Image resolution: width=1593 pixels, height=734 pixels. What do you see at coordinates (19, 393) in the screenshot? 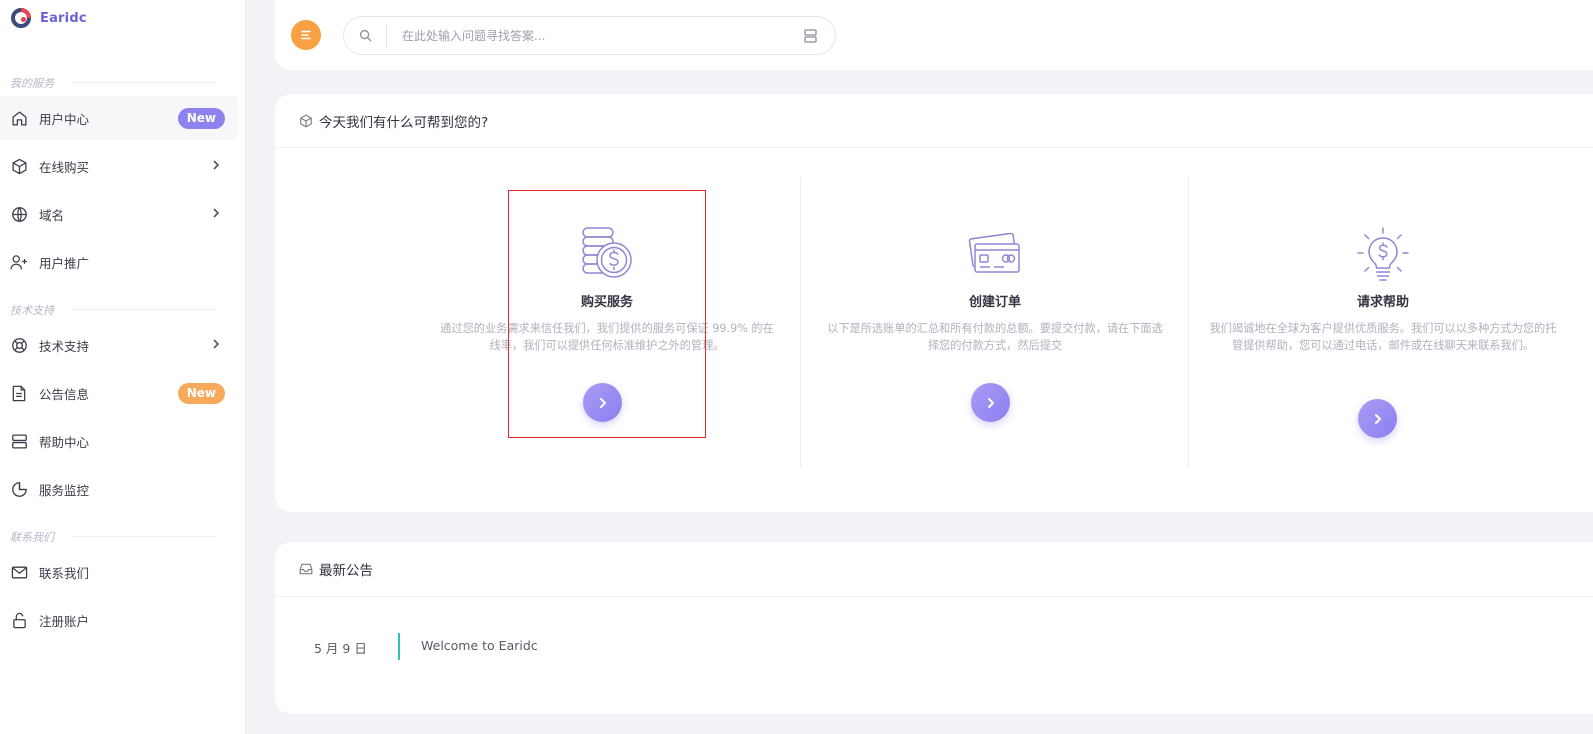
I see `document-icon` at bounding box center [19, 393].